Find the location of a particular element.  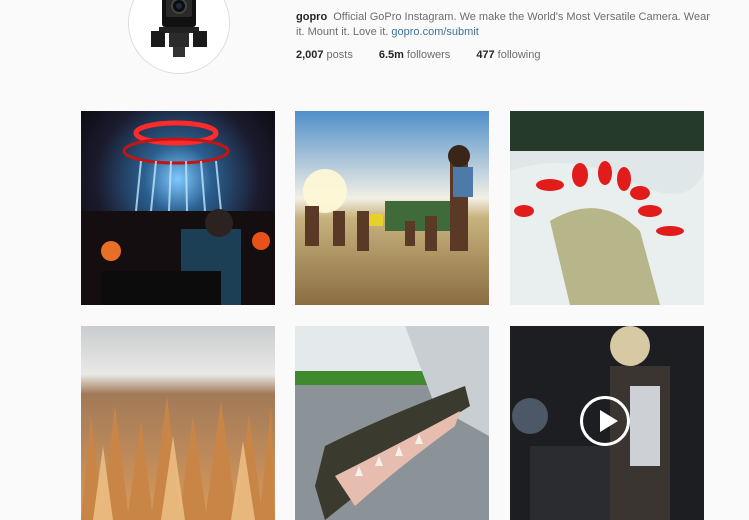

profile-avatar is located at coordinates (179, 37).